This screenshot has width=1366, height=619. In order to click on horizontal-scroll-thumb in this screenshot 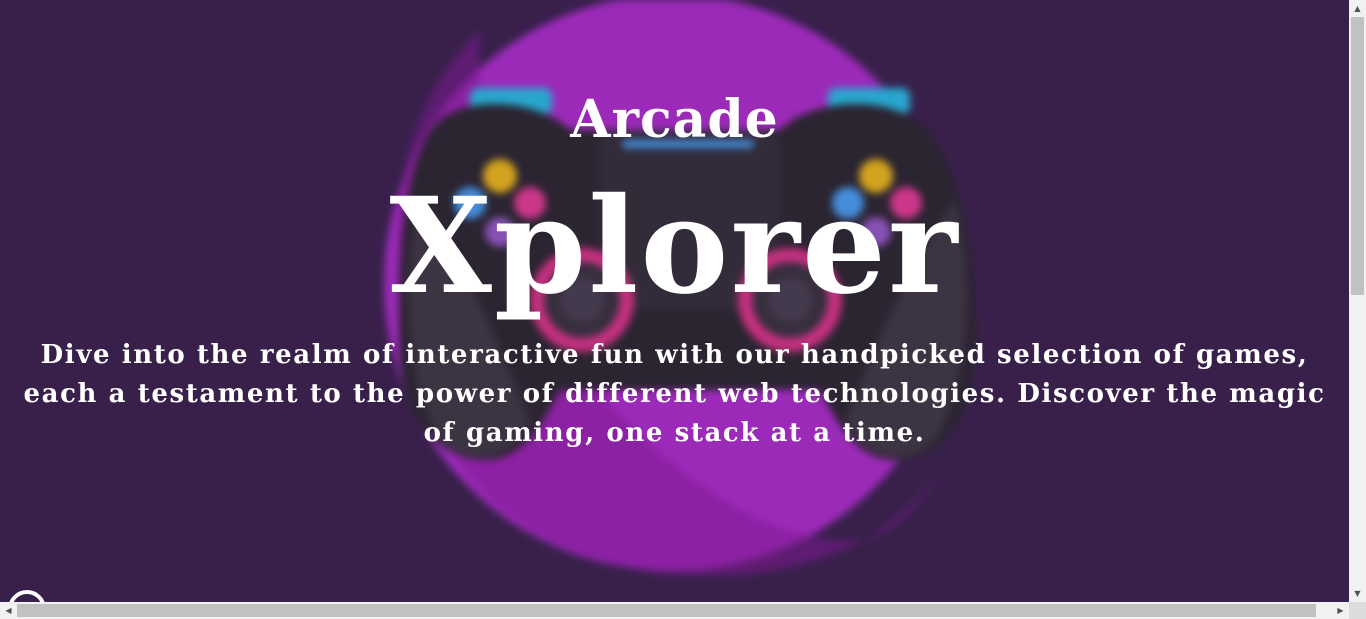, I will do `click(666, 610)`.